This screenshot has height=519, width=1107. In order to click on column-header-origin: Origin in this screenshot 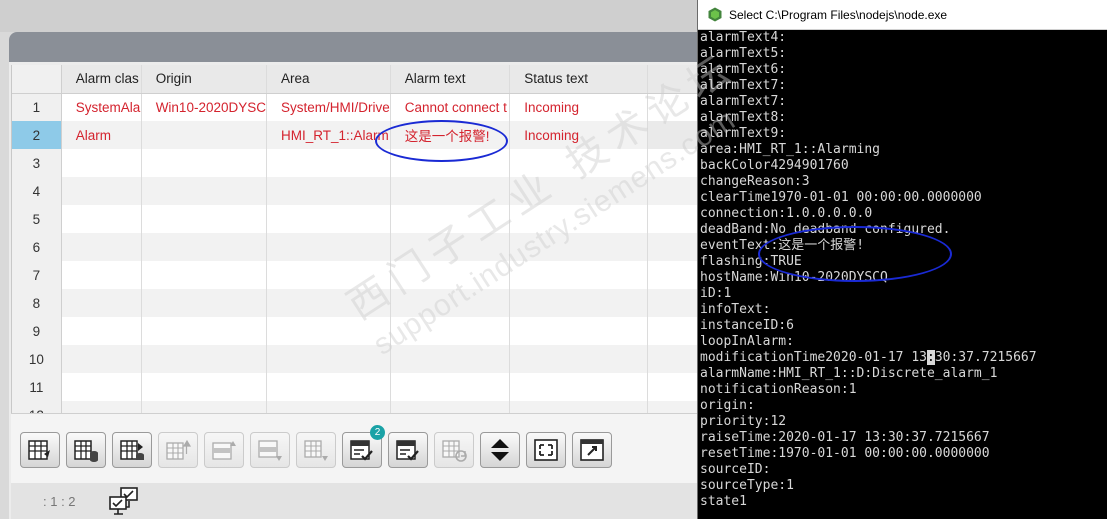, I will do `click(204, 79)`.